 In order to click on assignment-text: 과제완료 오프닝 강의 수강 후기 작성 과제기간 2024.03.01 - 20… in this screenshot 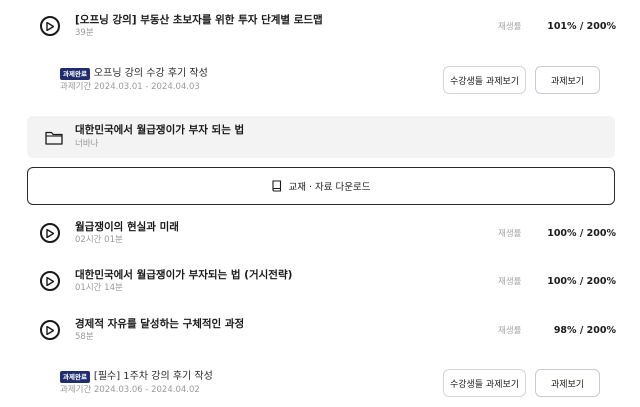, I will do `click(134, 80)`.